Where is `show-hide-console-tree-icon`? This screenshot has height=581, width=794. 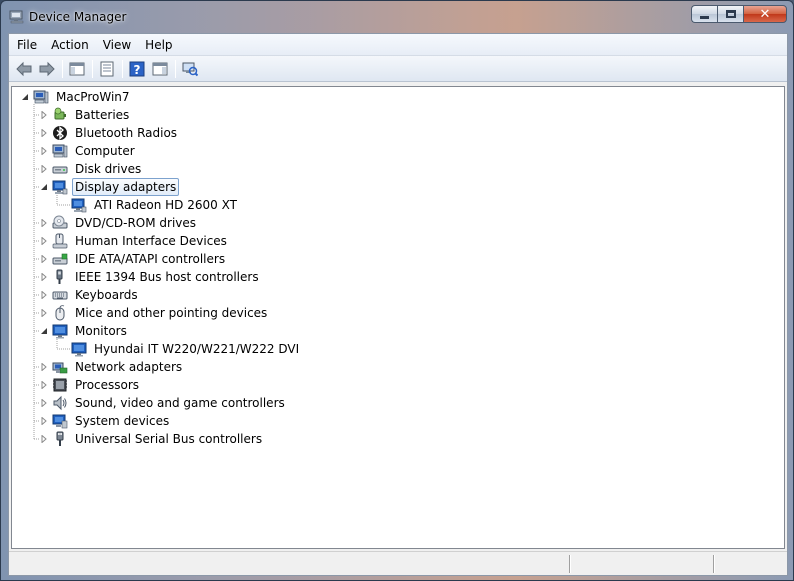 show-hide-console-tree-icon is located at coordinates (77, 68).